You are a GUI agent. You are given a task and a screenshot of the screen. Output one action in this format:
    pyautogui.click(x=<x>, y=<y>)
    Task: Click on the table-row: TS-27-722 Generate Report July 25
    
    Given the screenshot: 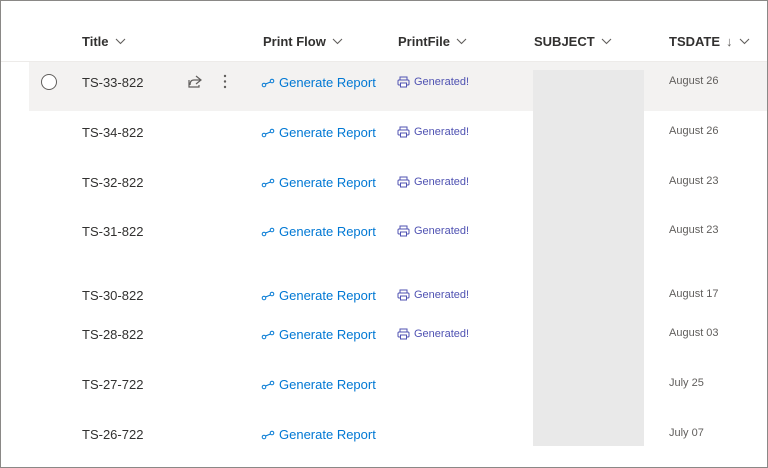 What is the action you would take?
    pyautogui.click(x=398, y=388)
    